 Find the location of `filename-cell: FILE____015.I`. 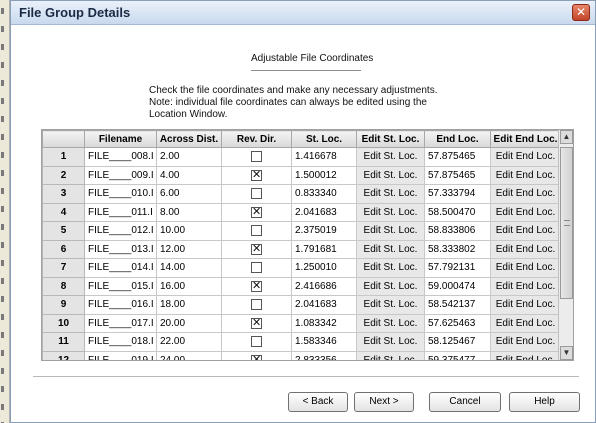

filename-cell: FILE____015.I is located at coordinates (120, 286).